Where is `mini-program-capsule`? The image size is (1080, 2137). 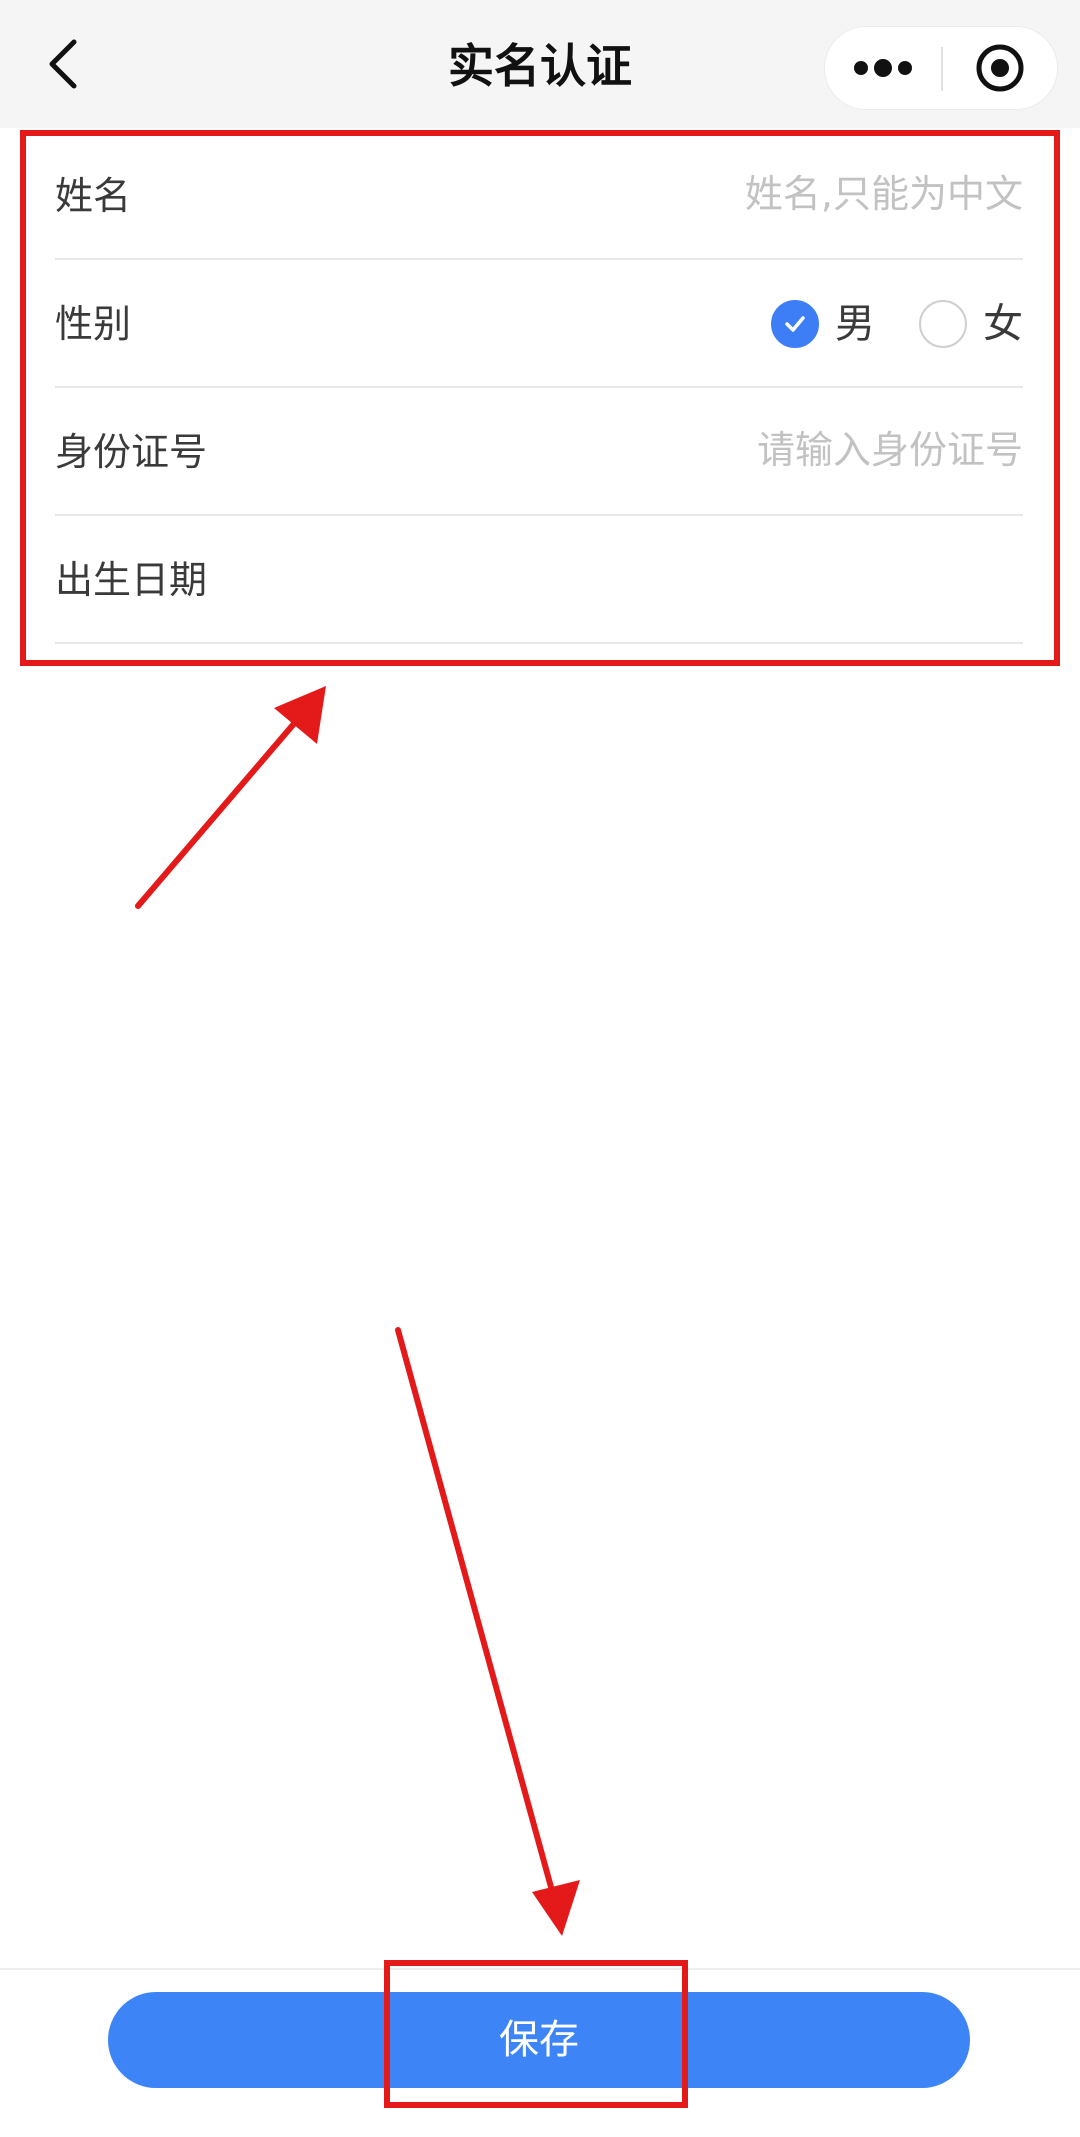
mini-program-capsule is located at coordinates (941, 68).